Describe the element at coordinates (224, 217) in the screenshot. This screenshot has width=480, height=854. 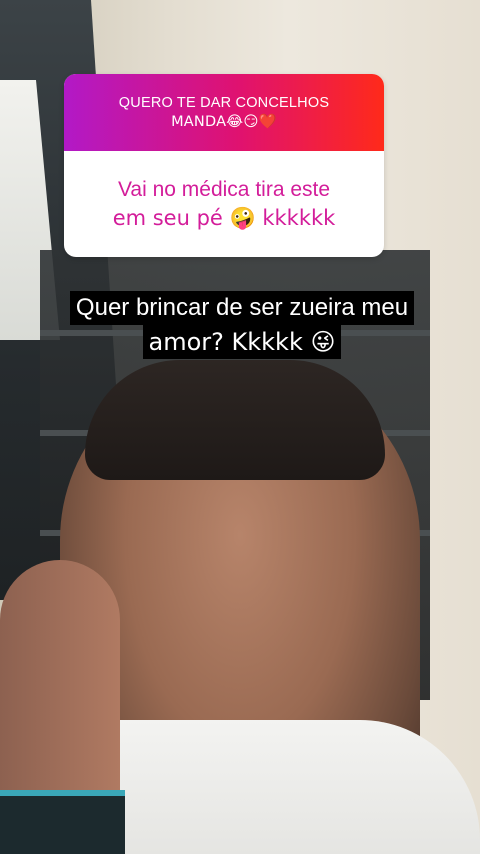
I see `answer-line2: em seu pé 🤪 kkkkkk` at that location.